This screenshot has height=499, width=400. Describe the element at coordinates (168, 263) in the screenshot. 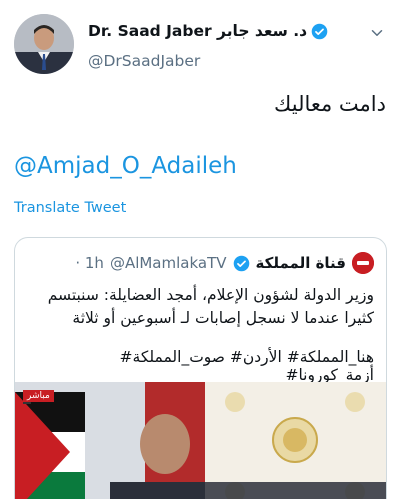

I see `quoted-author-handle: @AlMamlakaTV` at that location.